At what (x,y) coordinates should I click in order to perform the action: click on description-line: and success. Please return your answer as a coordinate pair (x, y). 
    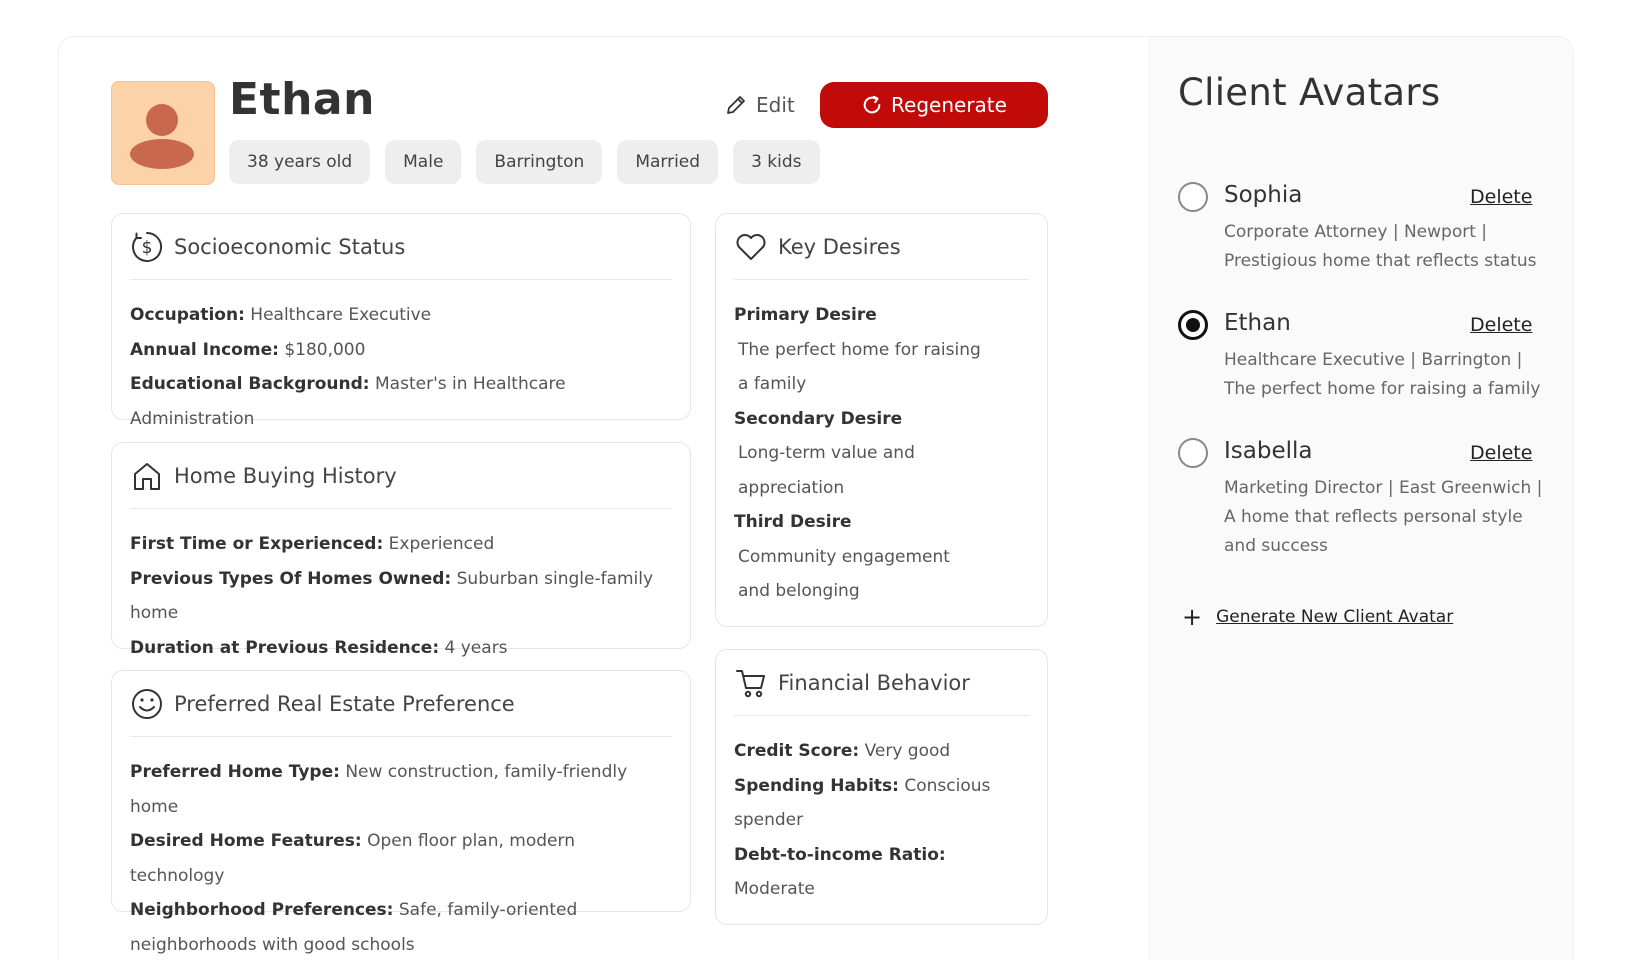
    Looking at the image, I should click on (1276, 546).